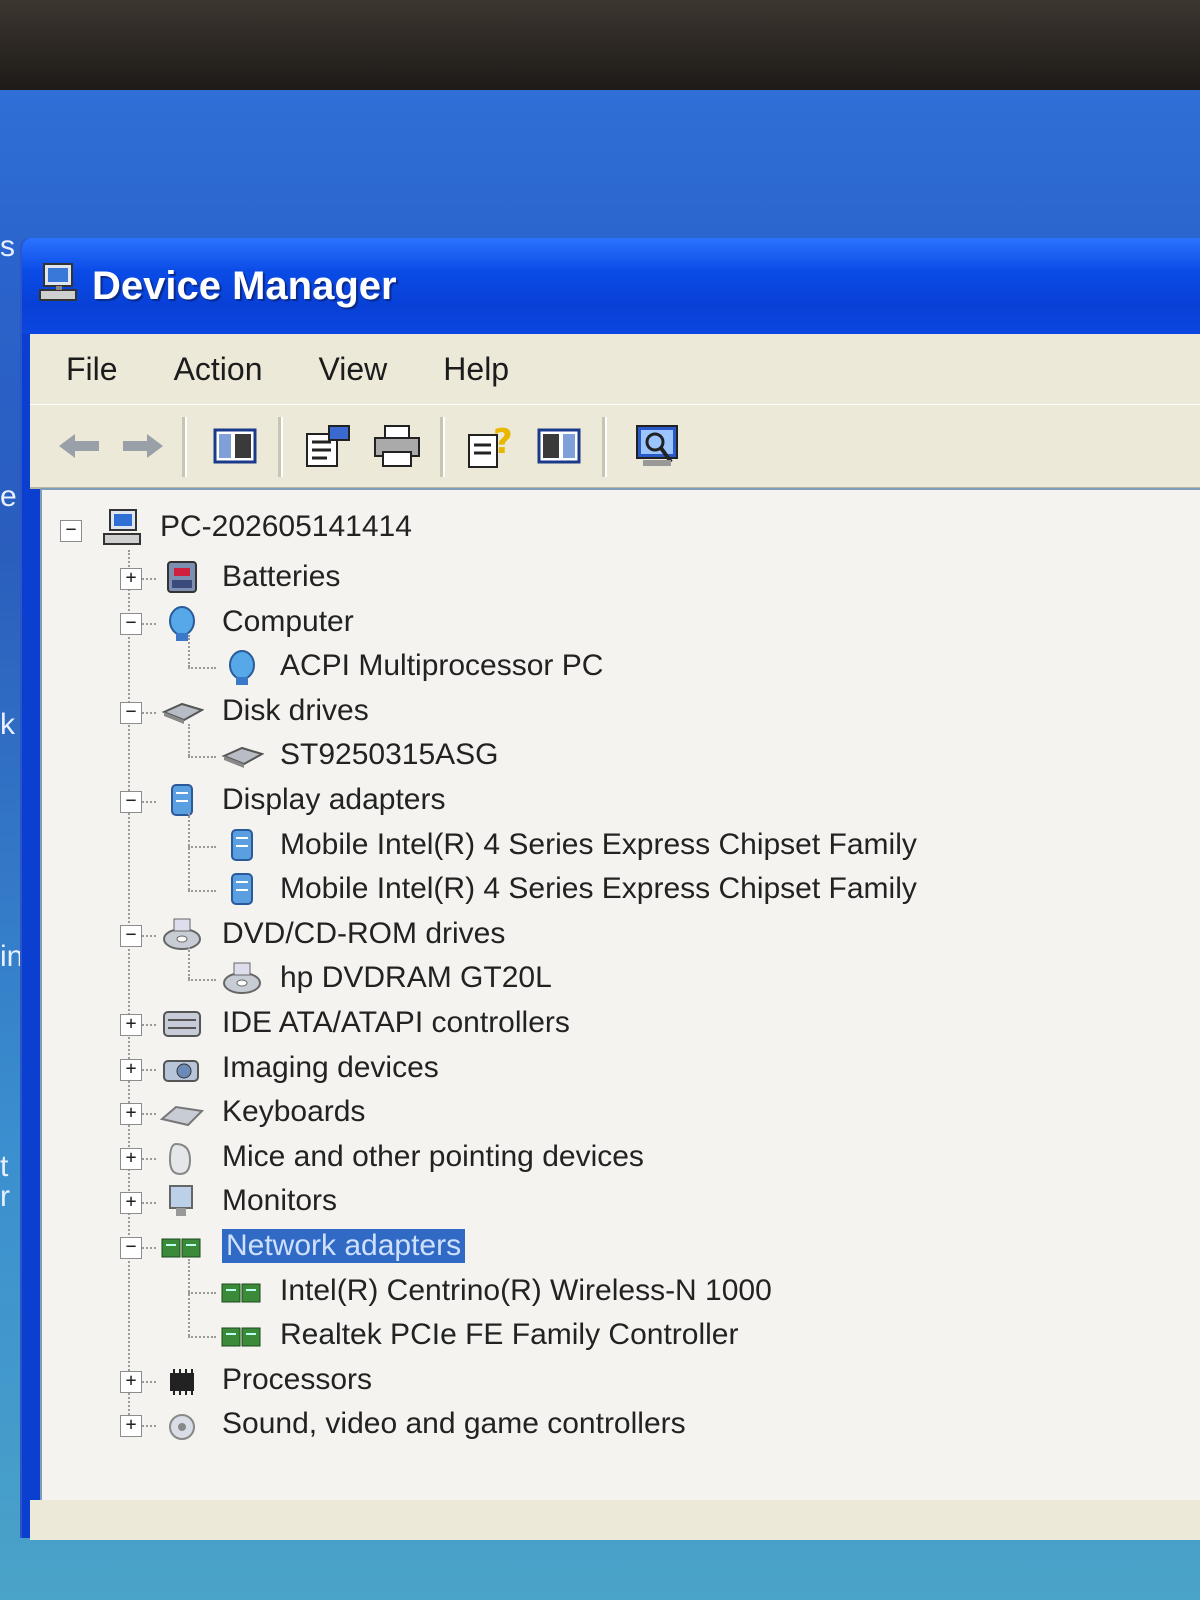 Image resolution: width=1200 pixels, height=1600 pixels. What do you see at coordinates (592, 756) in the screenshot?
I see `device-item: ST9250315ASG` at bounding box center [592, 756].